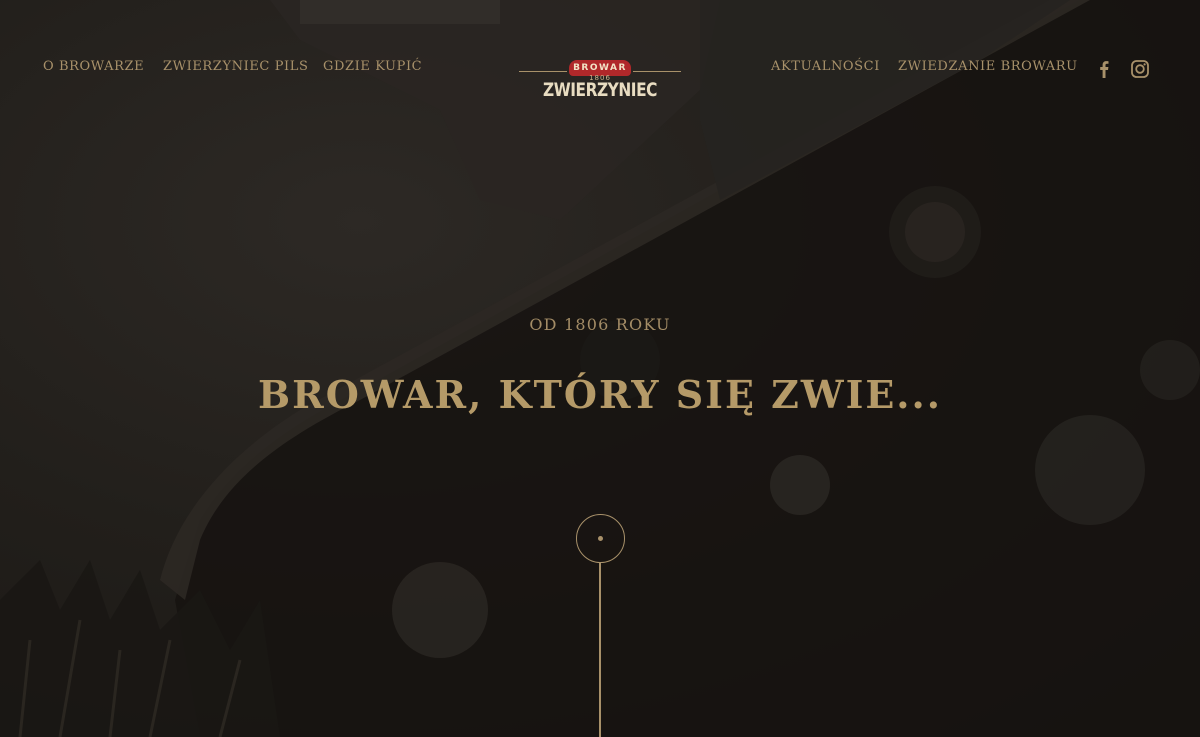 The height and width of the screenshot is (737, 1200). Describe the element at coordinates (543, 71) in the screenshot. I see `logo-left-rule` at that location.